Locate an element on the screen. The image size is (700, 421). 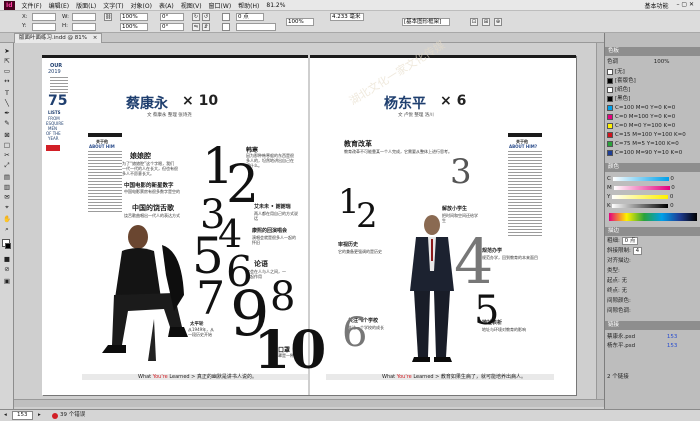
swatch-row: C=0 M=0 Y=100 K=0 is located at coordinates (653, 126).